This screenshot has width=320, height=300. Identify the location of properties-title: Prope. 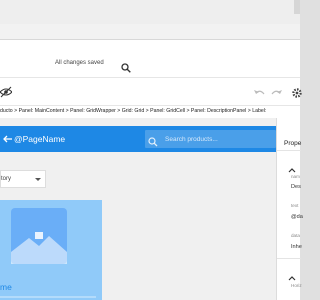
(293, 143).